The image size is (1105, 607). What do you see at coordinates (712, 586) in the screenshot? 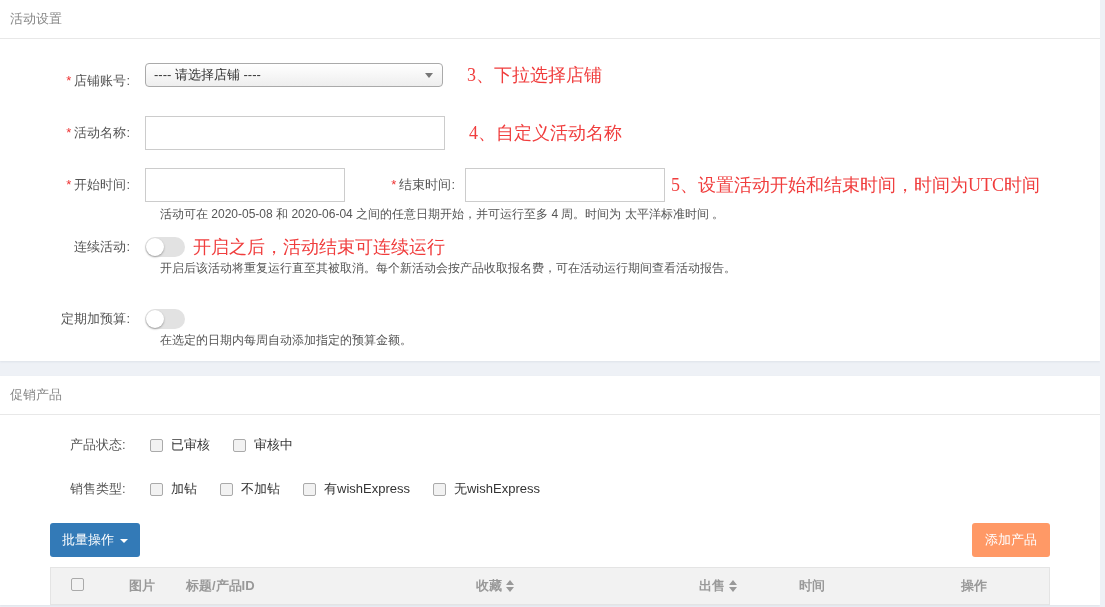
I see `column-header: 出售` at bounding box center [712, 586].